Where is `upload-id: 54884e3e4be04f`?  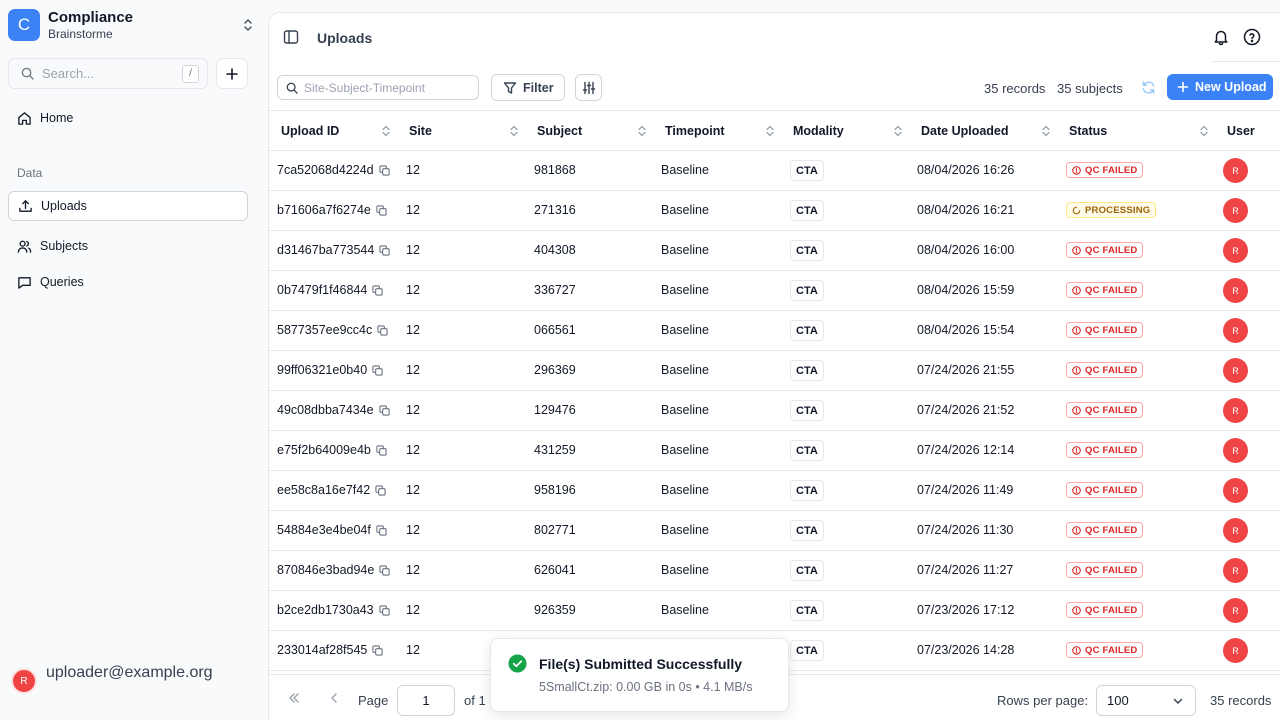 upload-id: 54884e3e4be04f is located at coordinates (324, 530).